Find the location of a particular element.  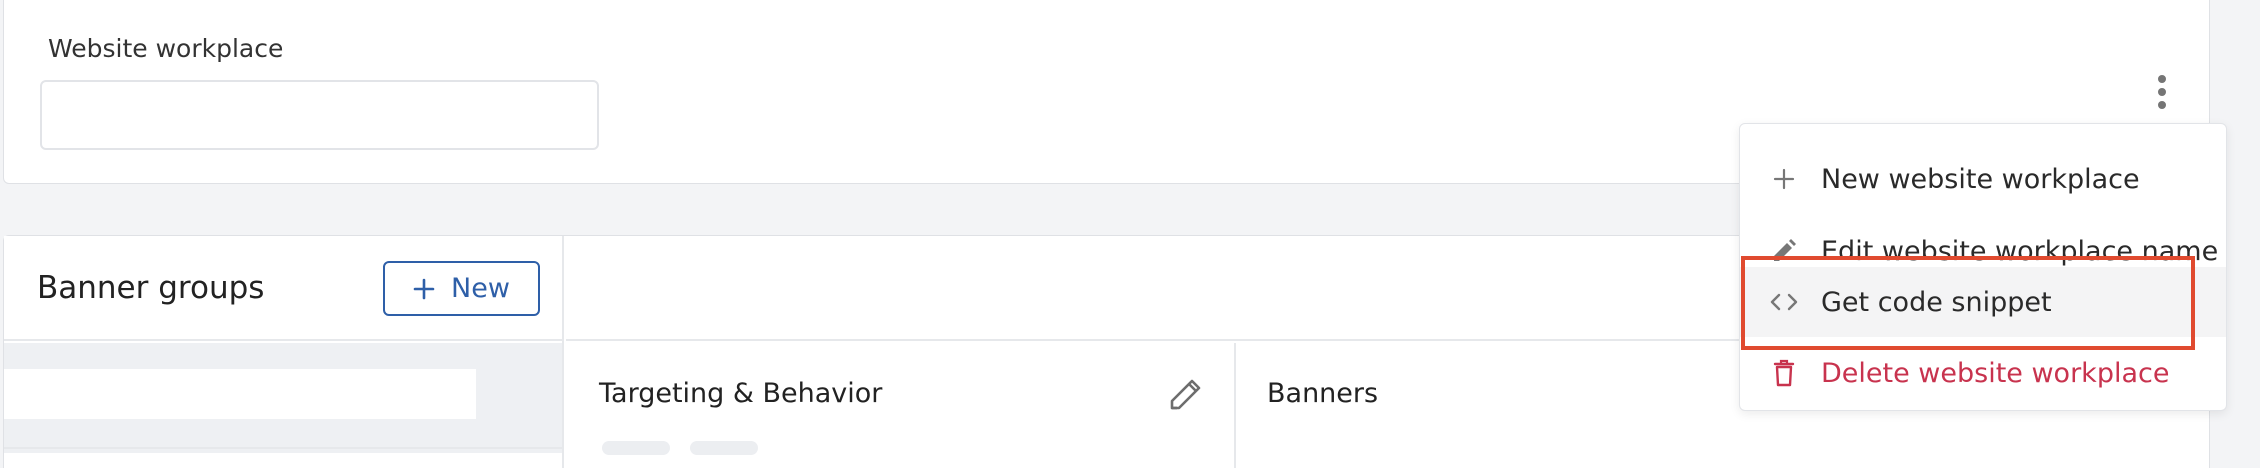

banners-title: Banners is located at coordinates (1323, 393).